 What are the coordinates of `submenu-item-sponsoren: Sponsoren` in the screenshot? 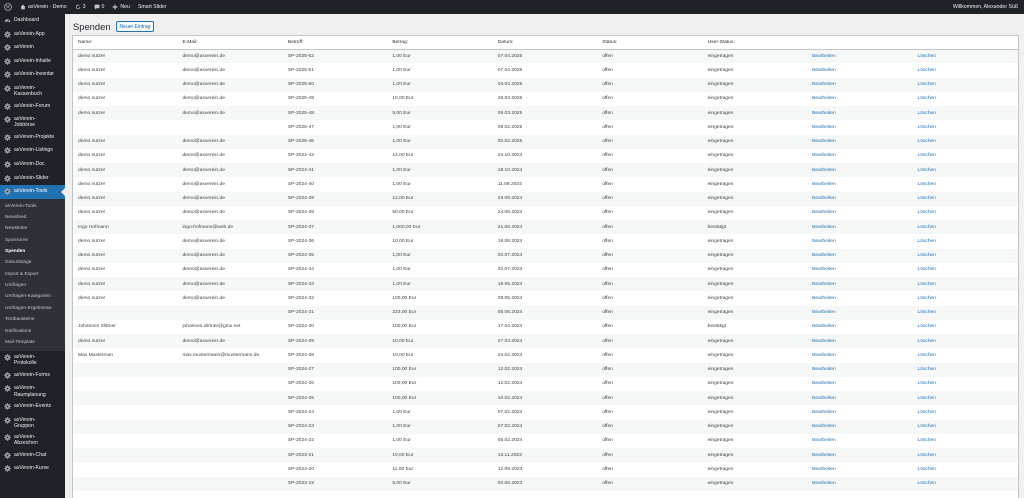 It's located at (32, 240).